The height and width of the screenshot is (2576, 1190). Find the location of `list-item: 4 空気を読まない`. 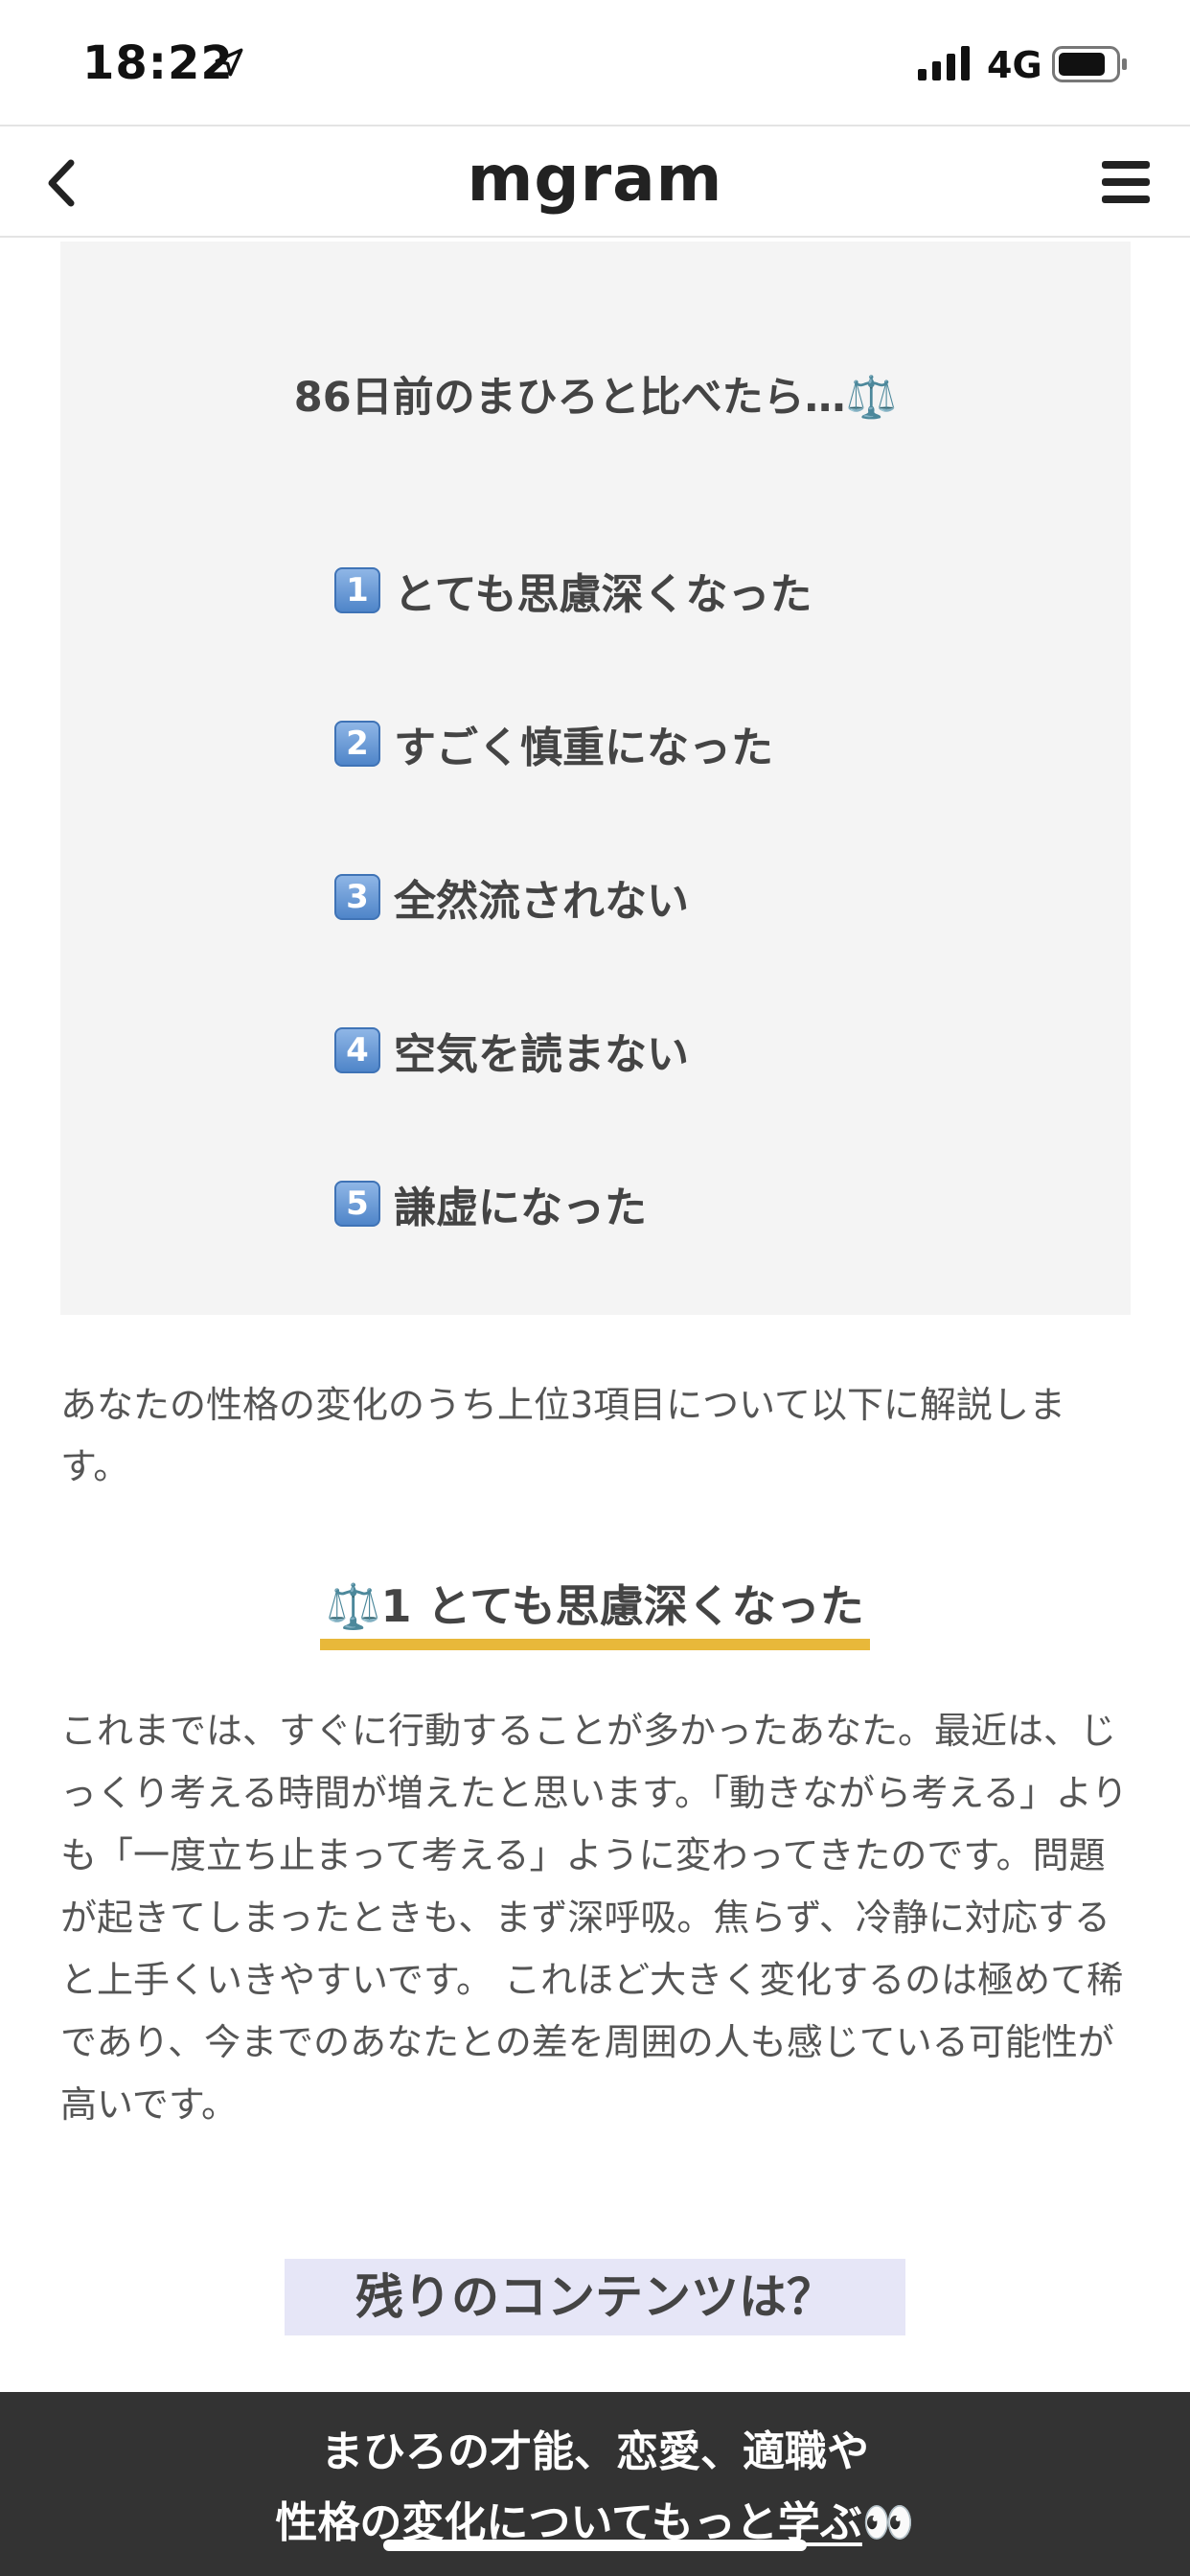

list-item: 4 空気を読まない is located at coordinates (573, 1050).